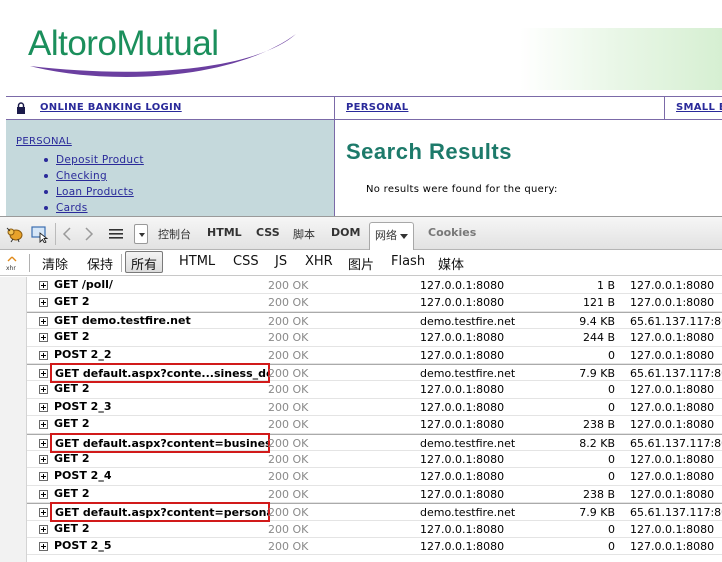  Describe the element at coordinates (40, 234) in the screenshot. I see `inspect-element-icon` at that location.